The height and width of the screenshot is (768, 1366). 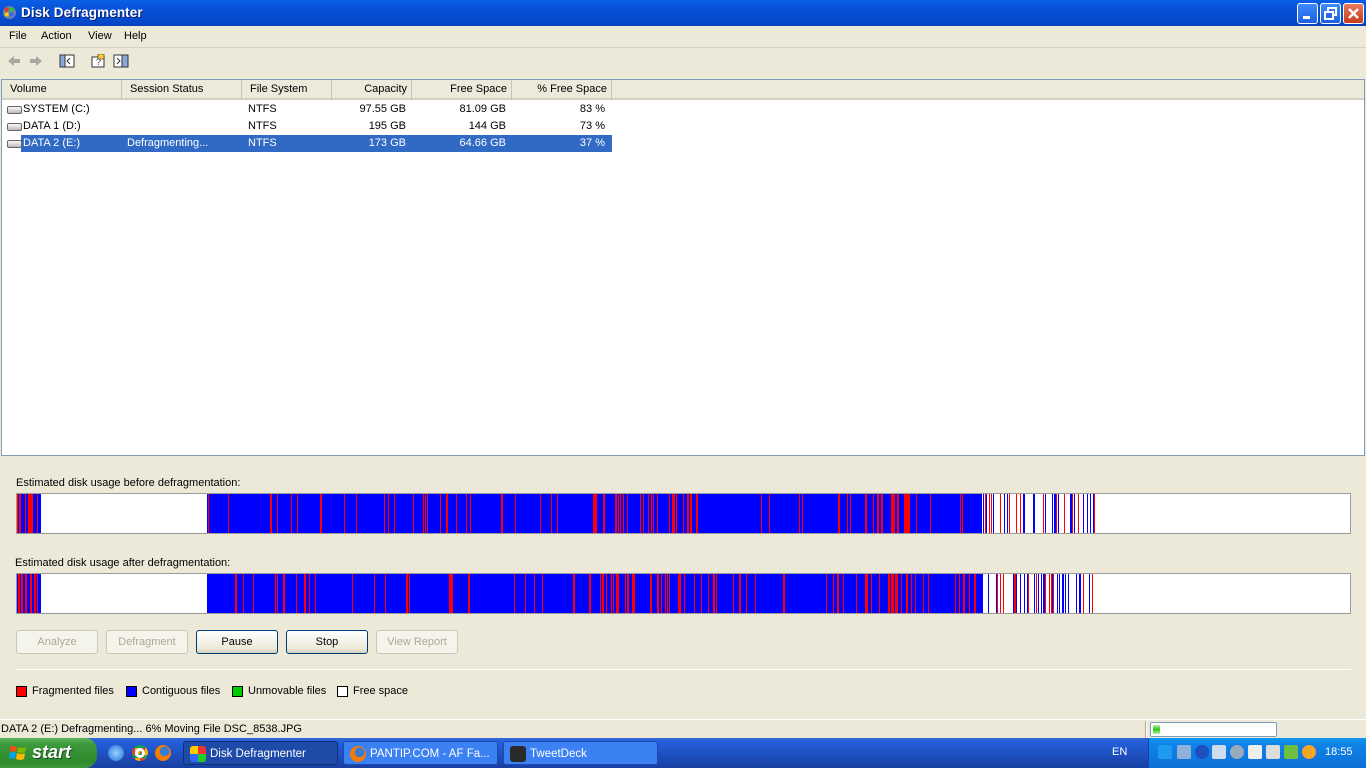 I want to click on show-hide-tree-icon, so click(x=67, y=61).